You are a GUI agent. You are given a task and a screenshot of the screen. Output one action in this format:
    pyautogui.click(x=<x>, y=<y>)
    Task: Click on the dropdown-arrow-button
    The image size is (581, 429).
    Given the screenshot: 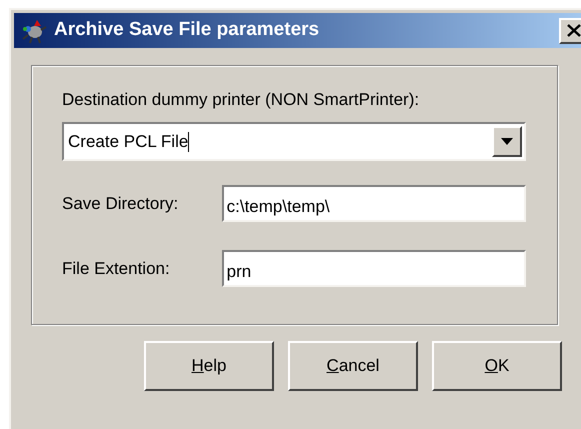 What is the action you would take?
    pyautogui.click(x=507, y=141)
    